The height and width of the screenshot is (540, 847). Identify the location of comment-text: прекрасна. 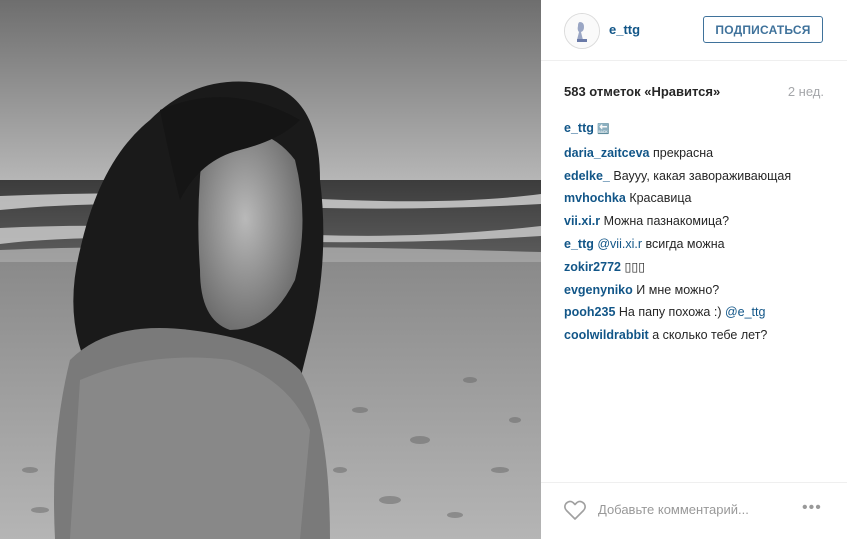
(683, 152).